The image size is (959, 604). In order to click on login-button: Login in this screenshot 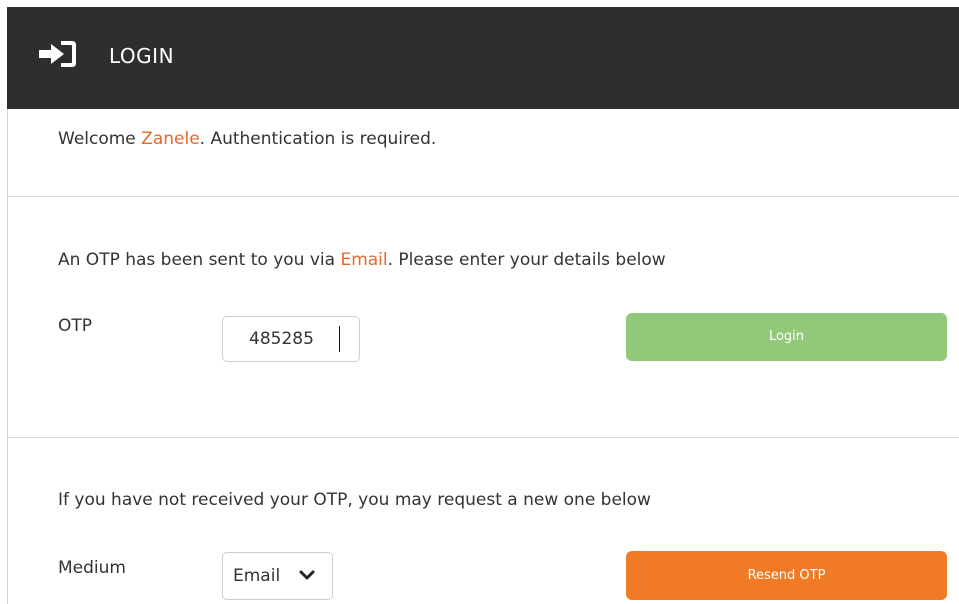, I will do `click(786, 337)`.